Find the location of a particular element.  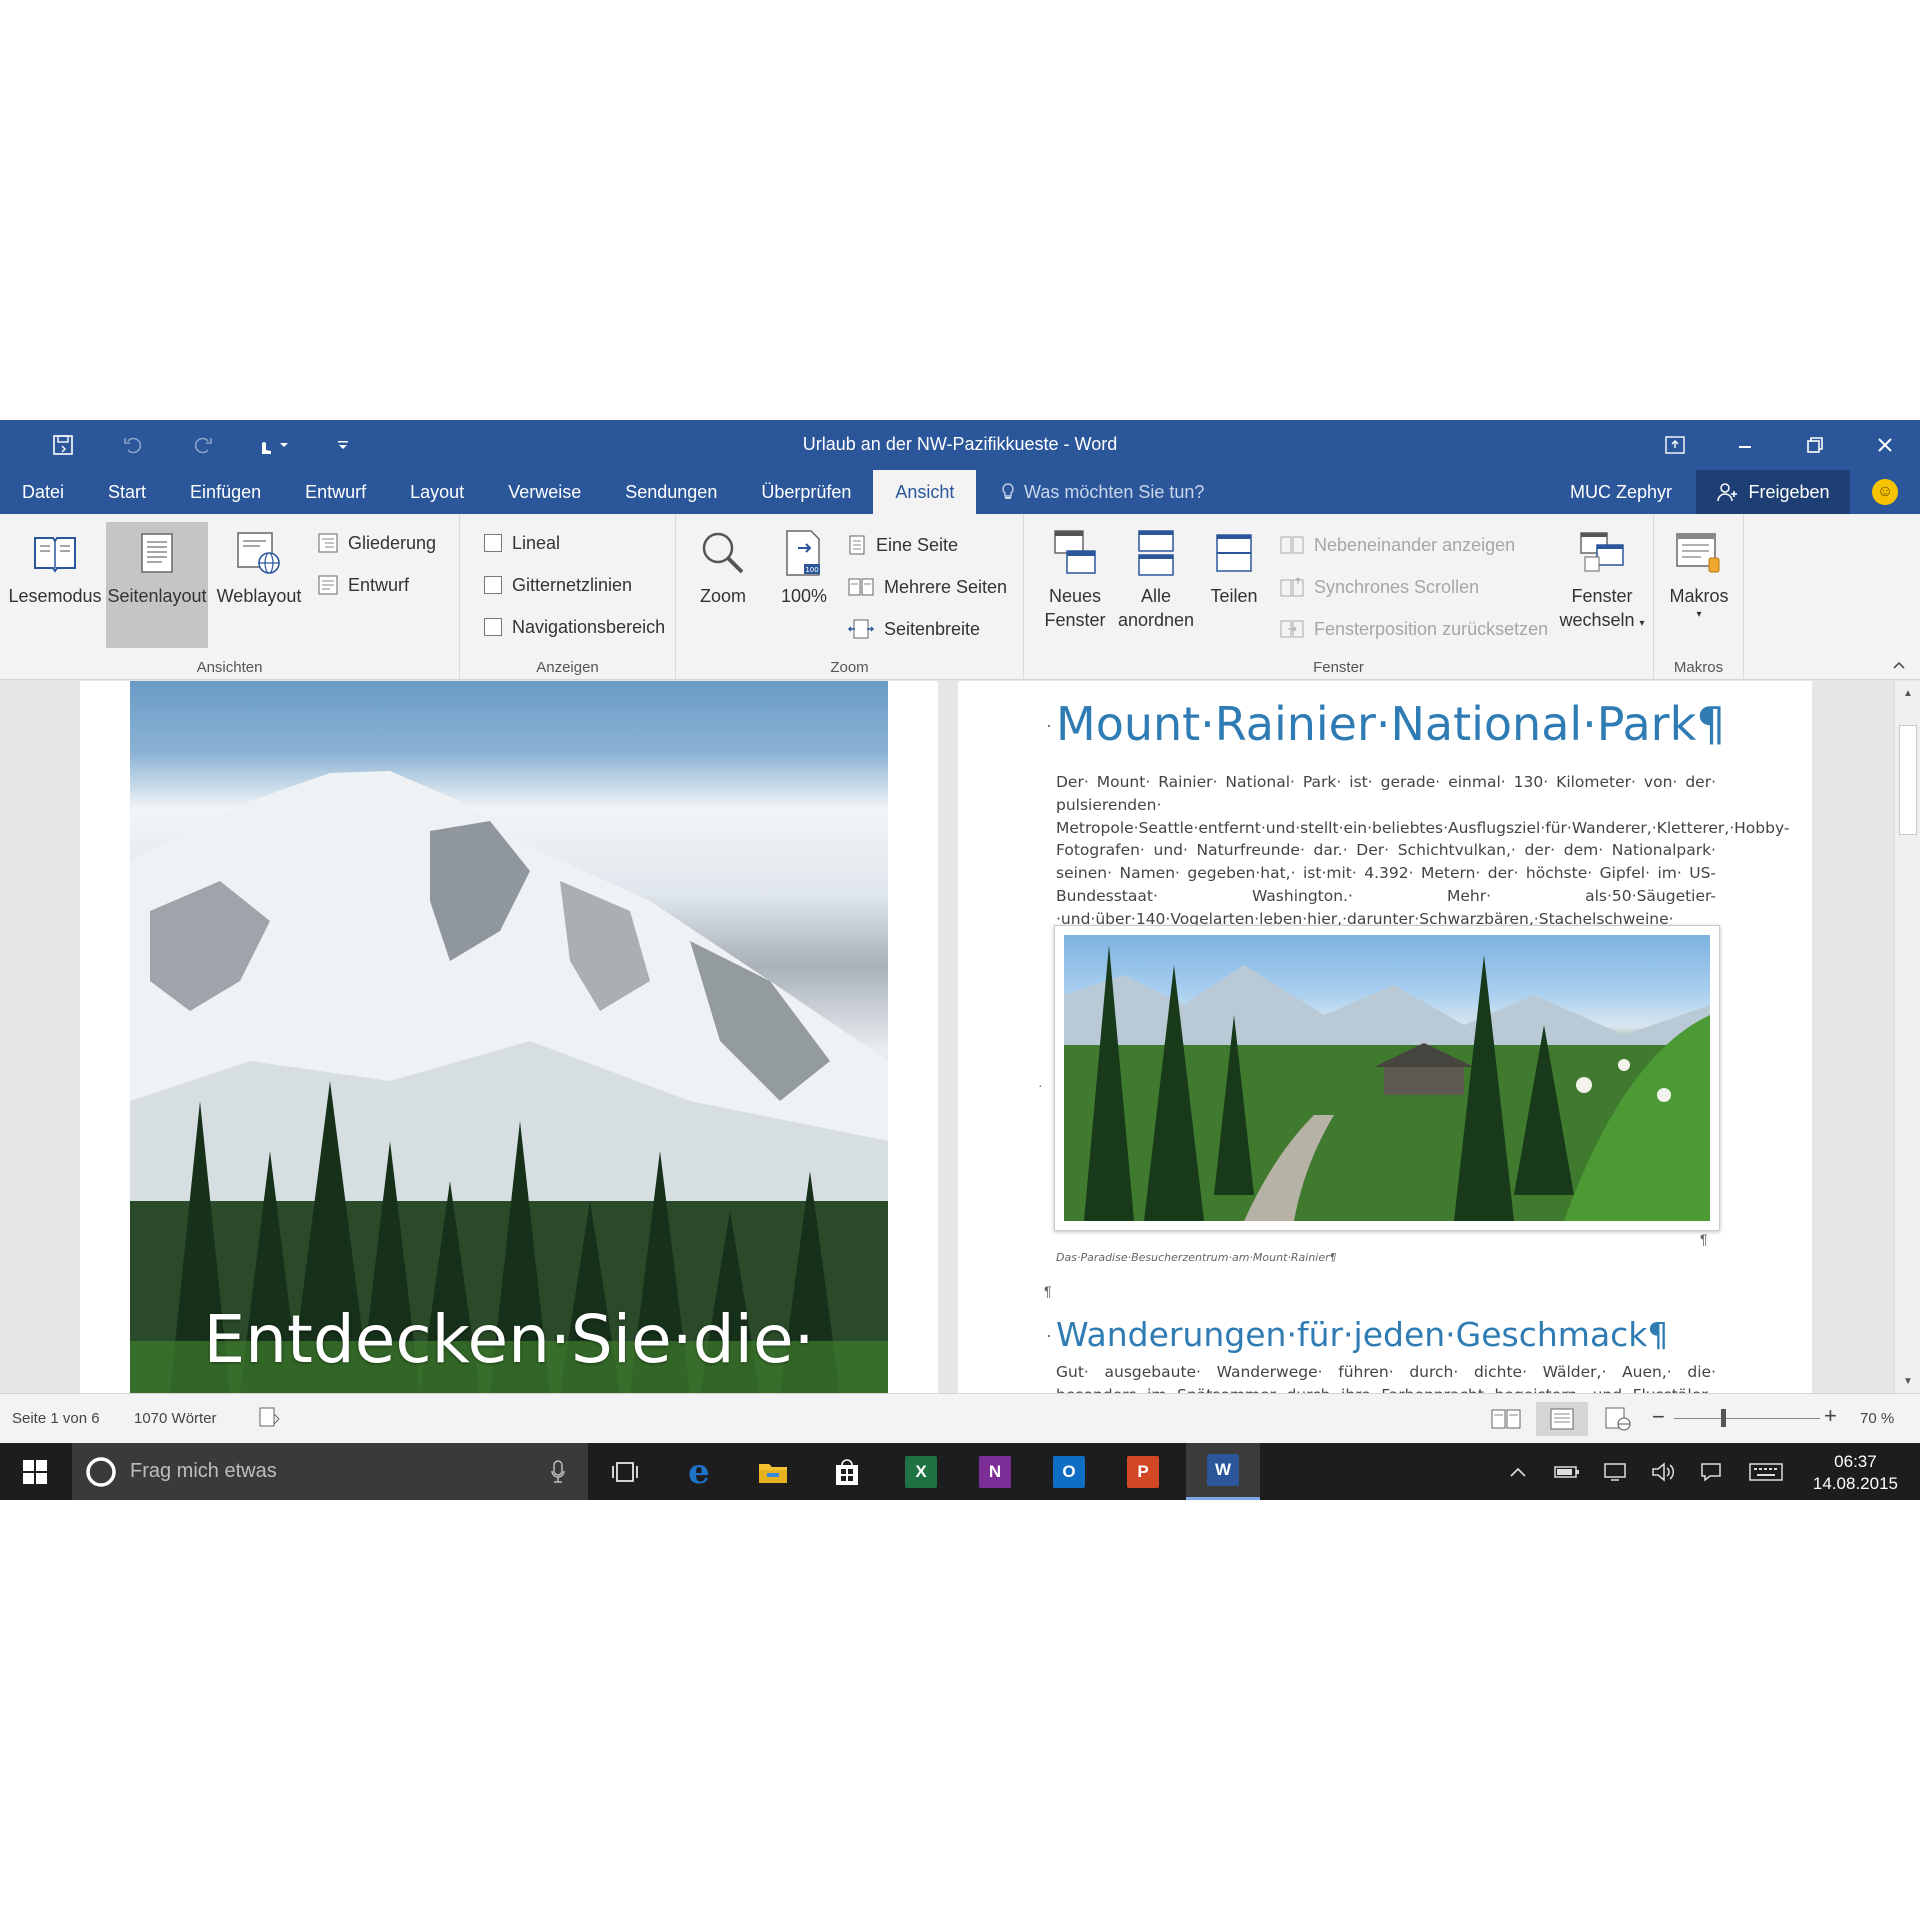

fenster-wechseln-button: Fenster wechseln ▾ is located at coordinates (1602, 585).